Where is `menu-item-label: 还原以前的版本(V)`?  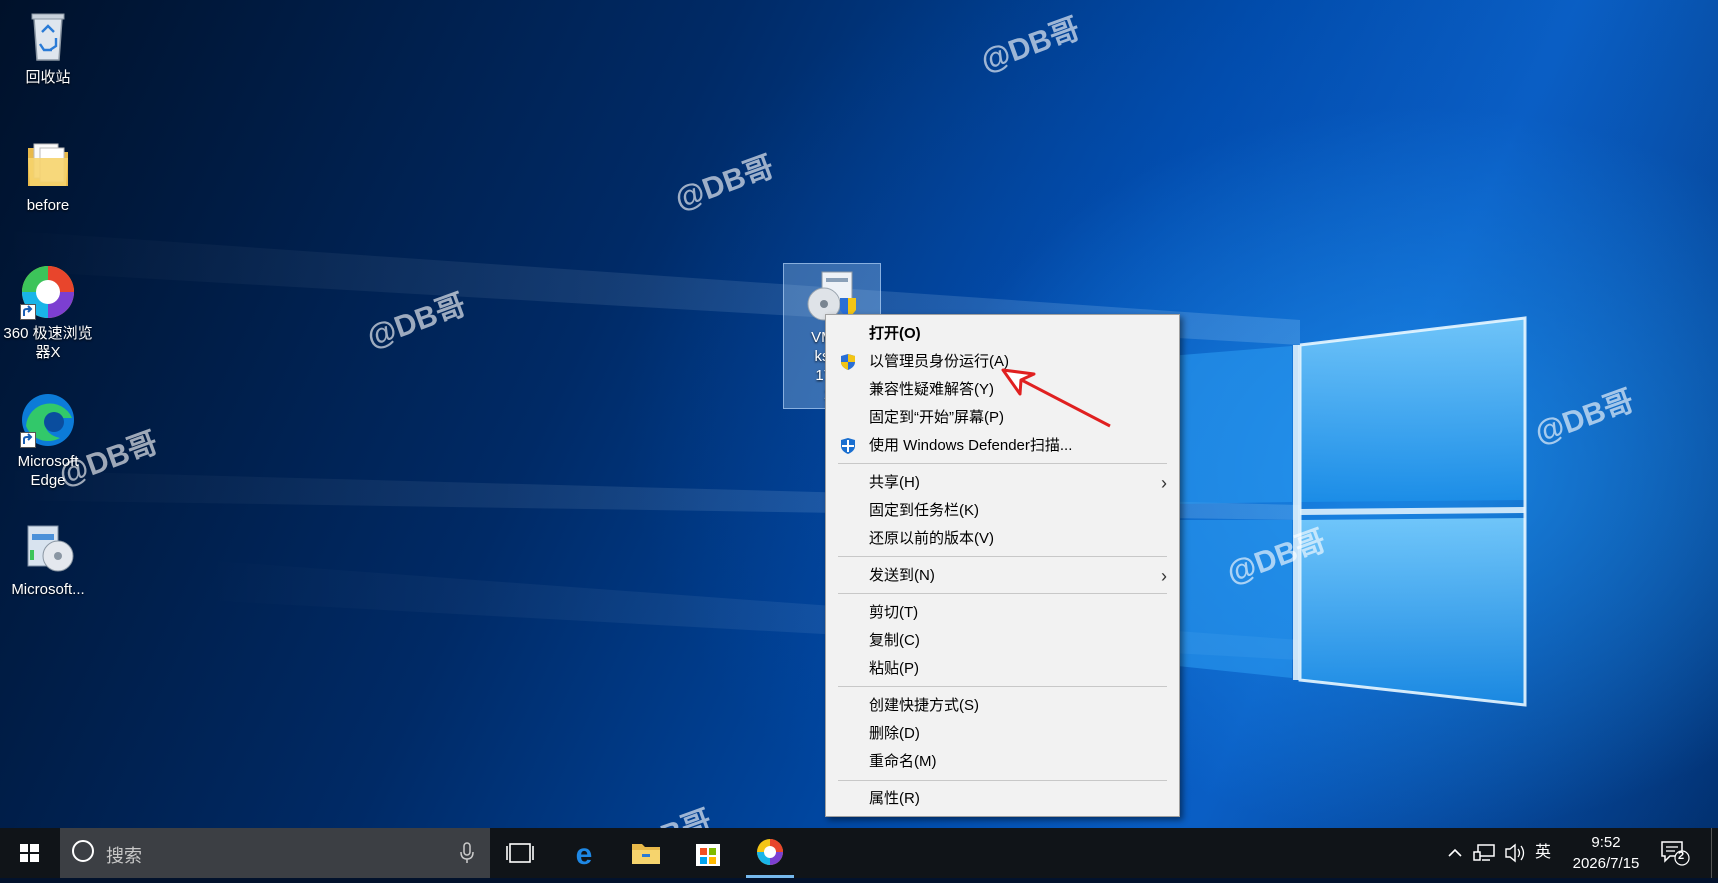
menu-item-label: 还原以前的版本(V) is located at coordinates (931, 538).